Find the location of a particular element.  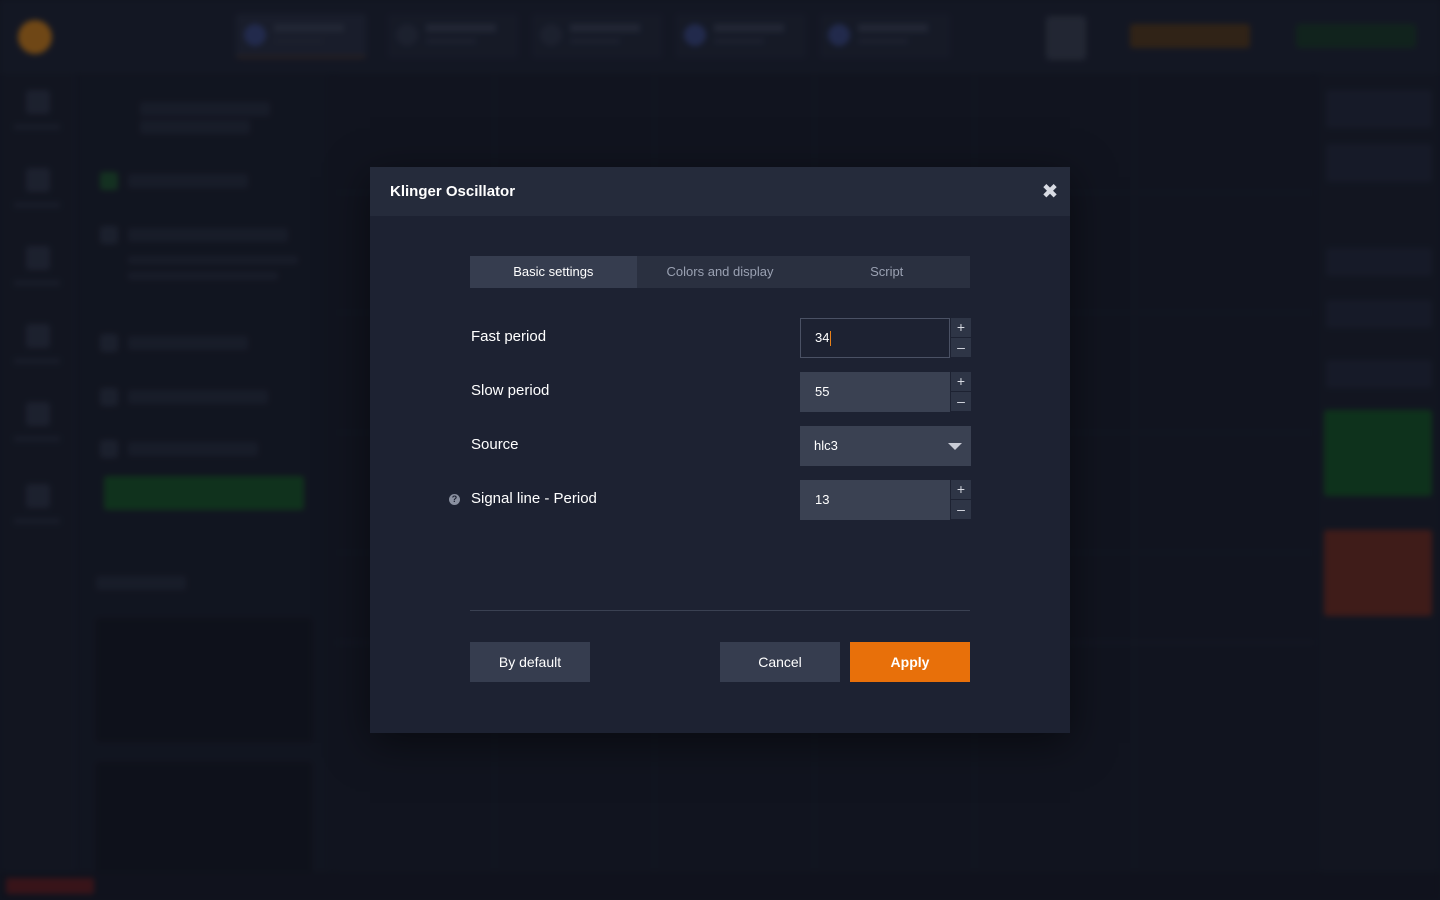

signal-period-label: Signal line - Period is located at coordinates (534, 498).